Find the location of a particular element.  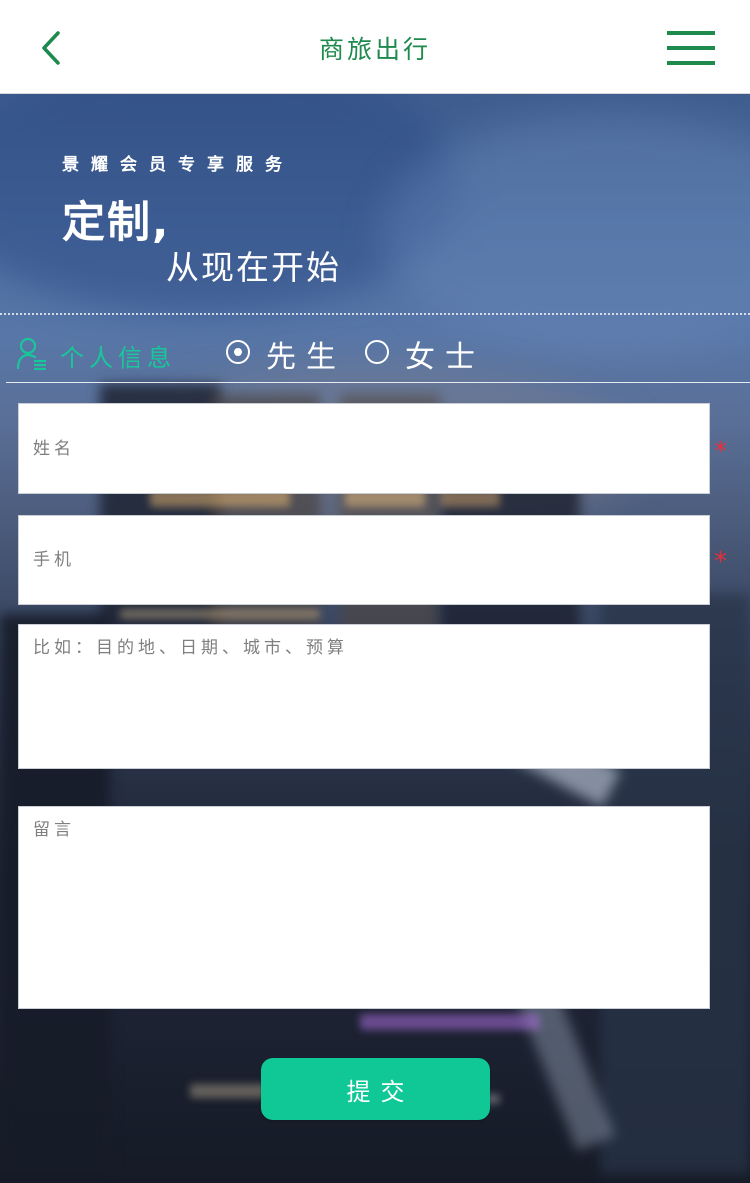

dotted-divider is located at coordinates (375, 314).